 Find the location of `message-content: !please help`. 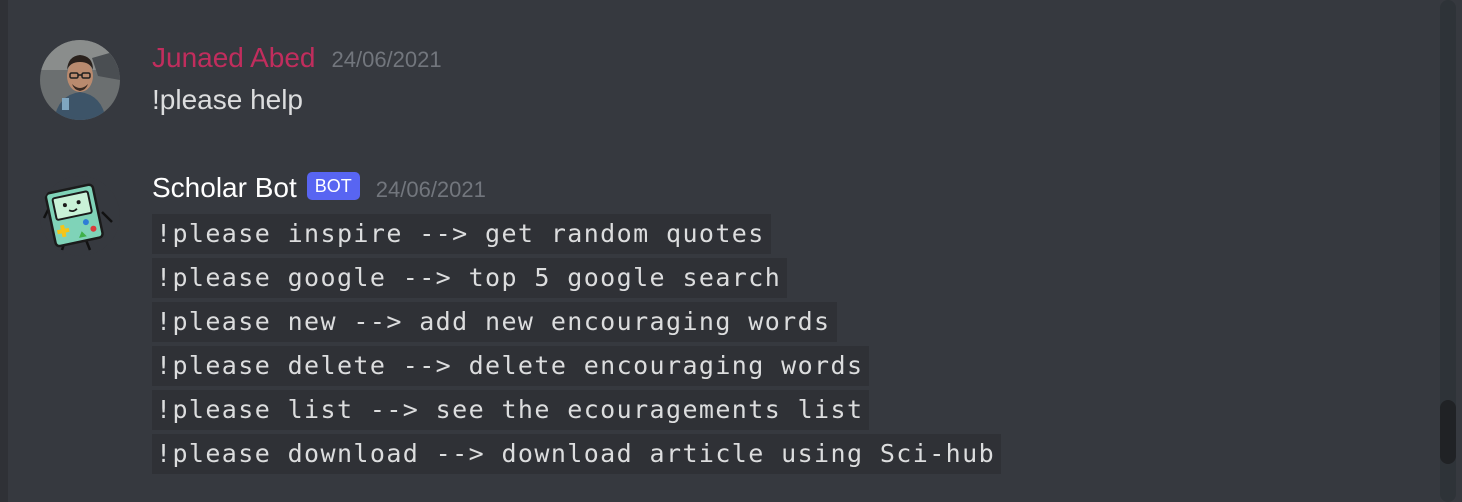

message-content: !please help is located at coordinates (228, 99).